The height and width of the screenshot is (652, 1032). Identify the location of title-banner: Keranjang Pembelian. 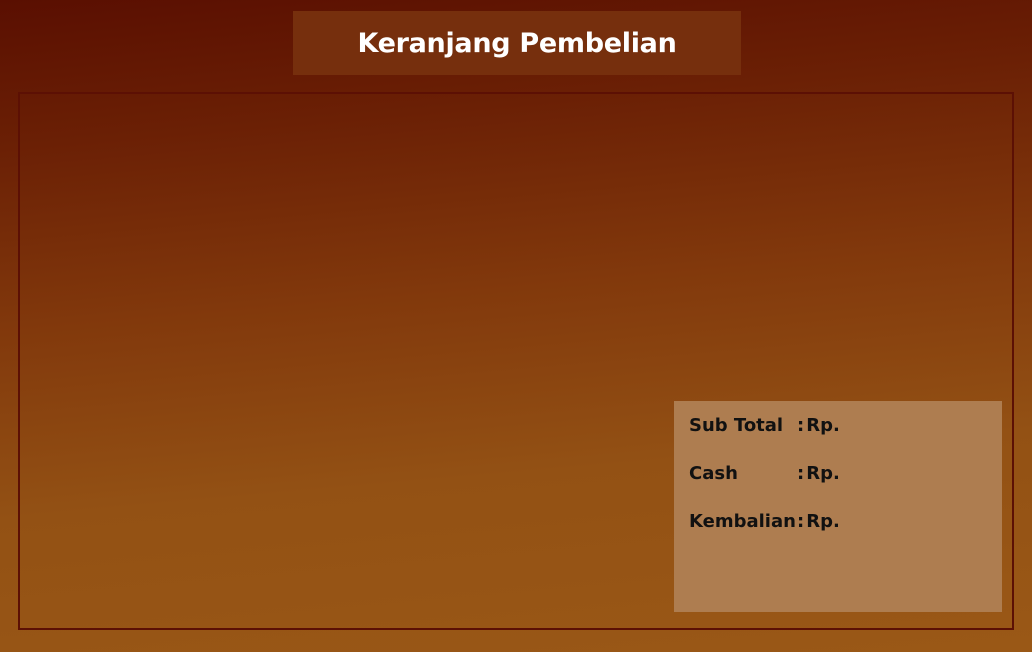
(517, 43).